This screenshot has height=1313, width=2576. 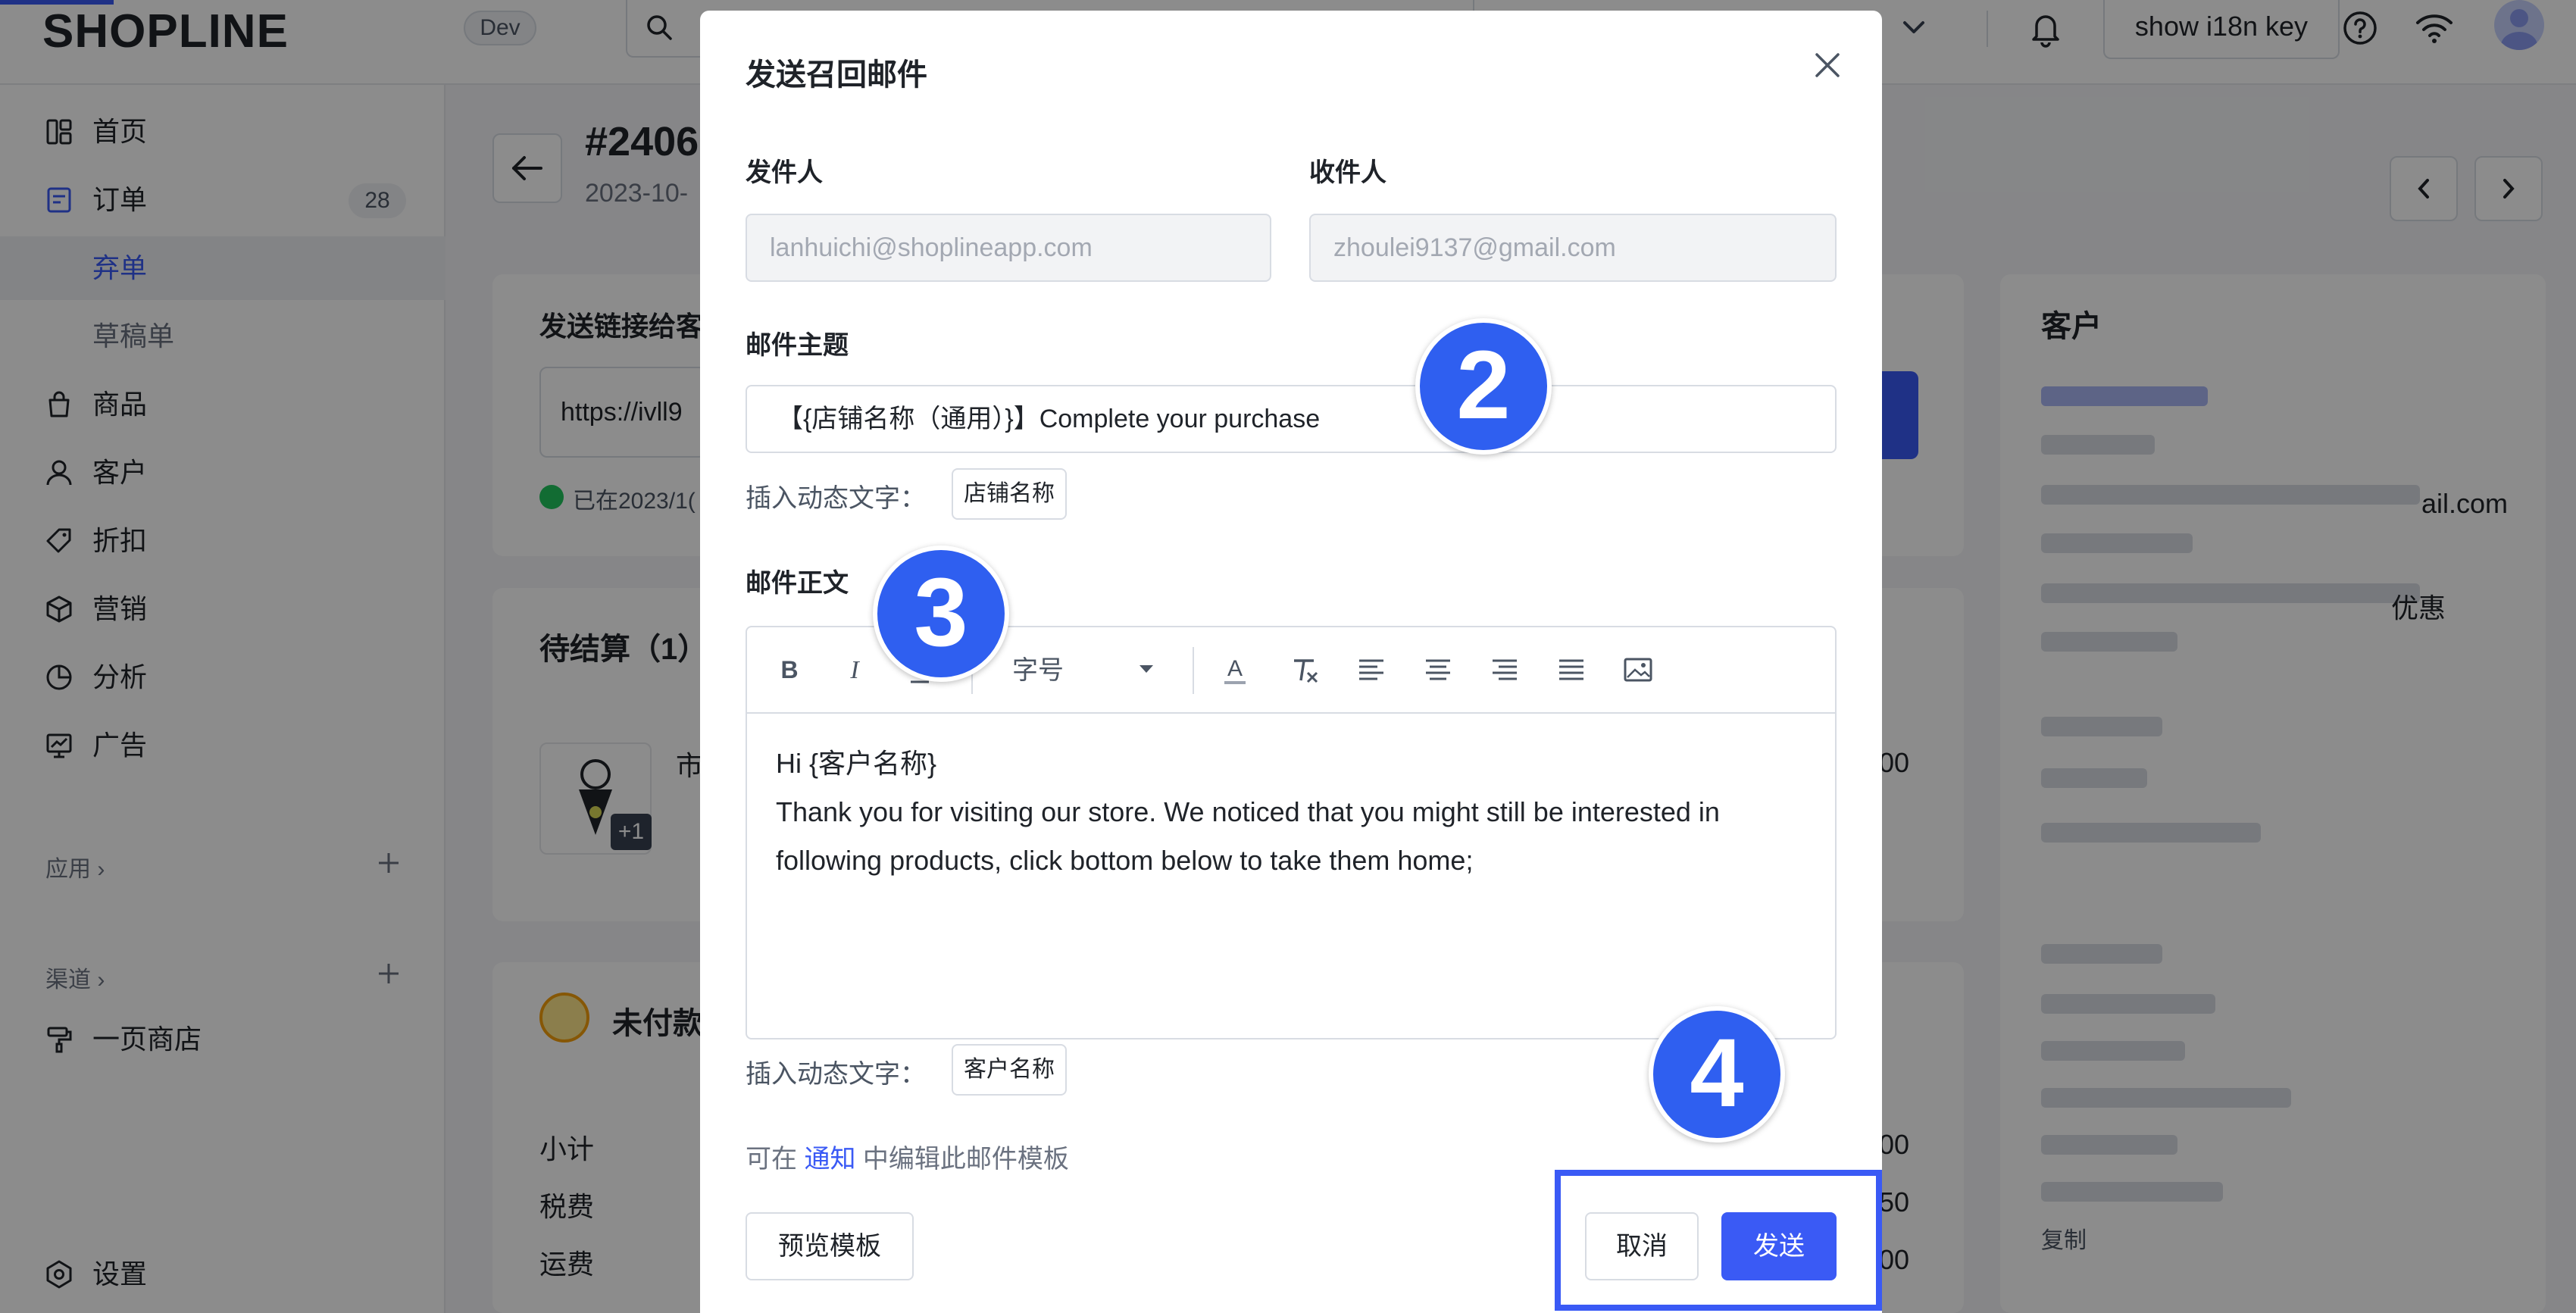 I want to click on close-icon, so click(x=1828, y=65).